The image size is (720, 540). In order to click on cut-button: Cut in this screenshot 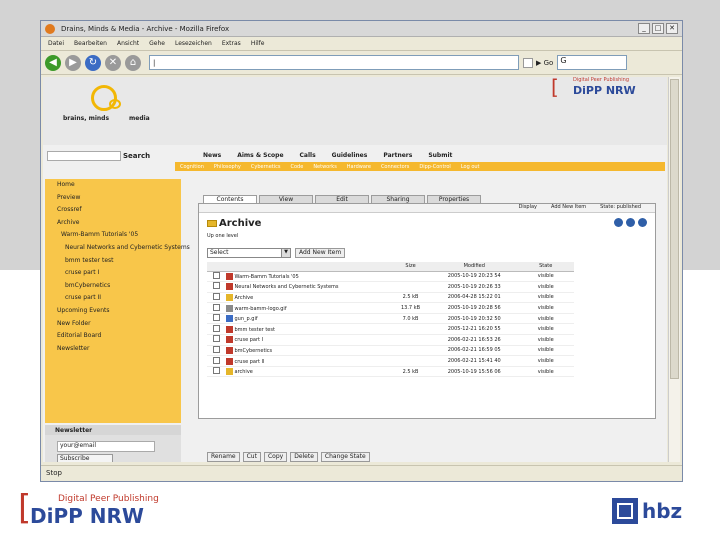, I will do `click(251, 457)`.